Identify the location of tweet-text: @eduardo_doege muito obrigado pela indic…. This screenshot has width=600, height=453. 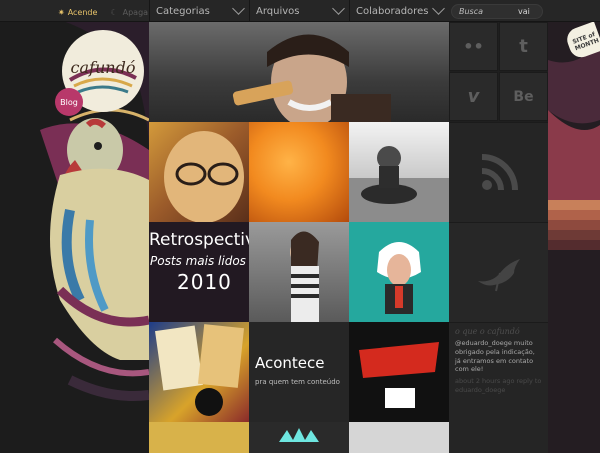
(498, 356).